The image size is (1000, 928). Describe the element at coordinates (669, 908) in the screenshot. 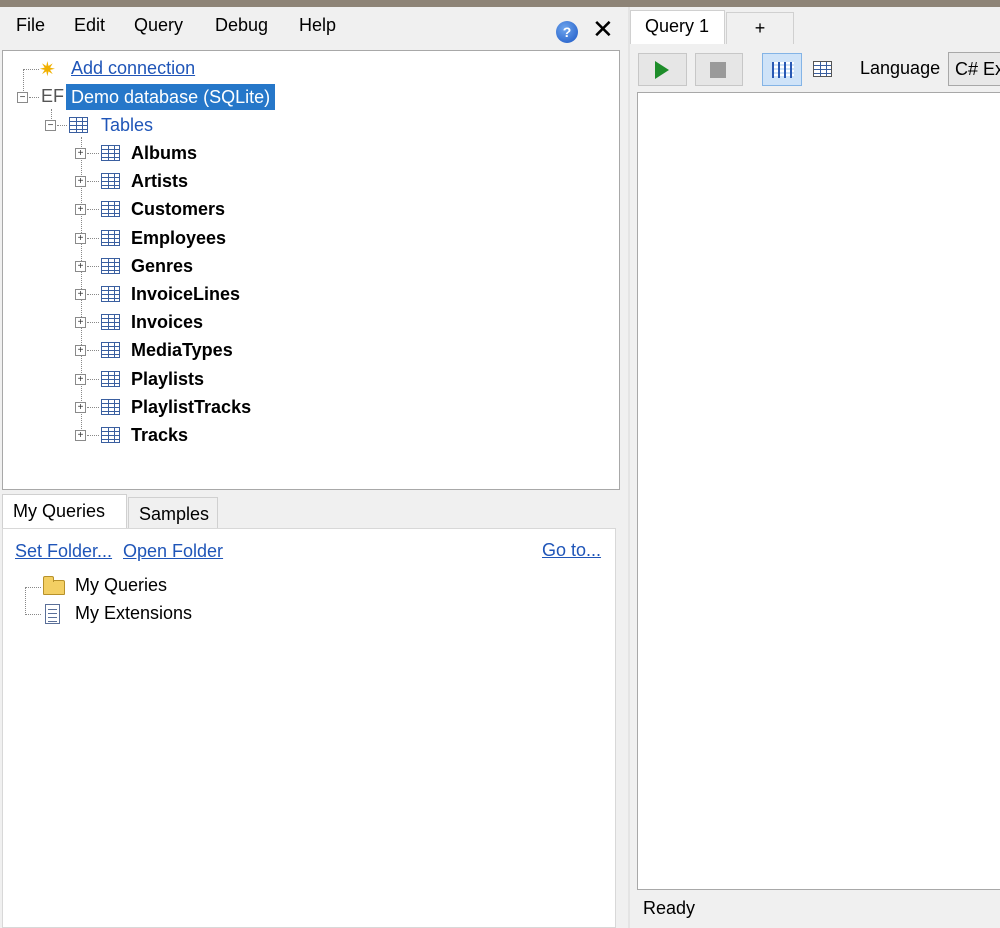

I see `status-text: Ready` at that location.